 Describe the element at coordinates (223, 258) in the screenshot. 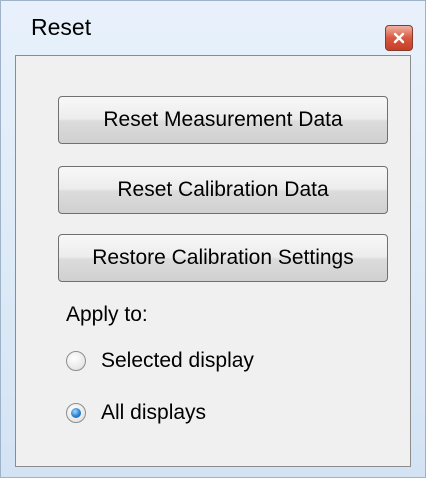

I see `restore-calibration-settings-button: Restore Calibration Settings` at that location.